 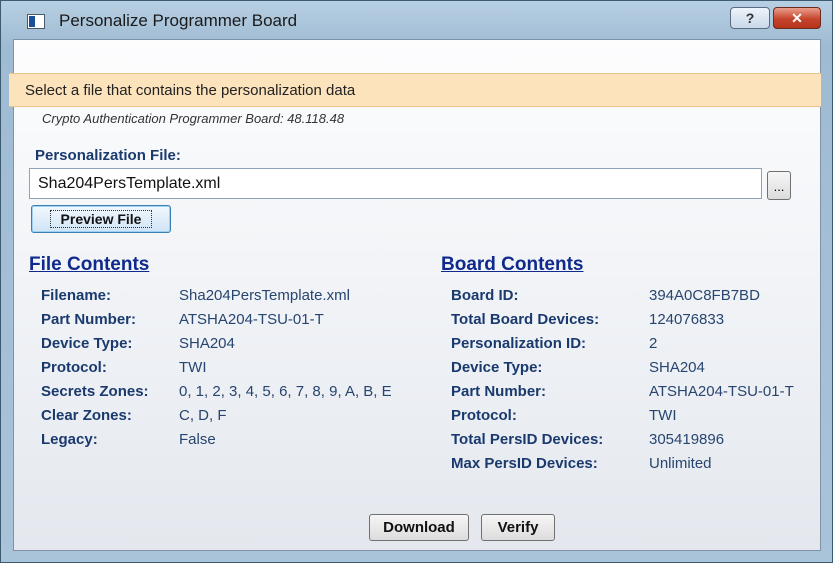 What do you see at coordinates (519, 343) in the screenshot?
I see `board-field-label: Personalization ID:` at bounding box center [519, 343].